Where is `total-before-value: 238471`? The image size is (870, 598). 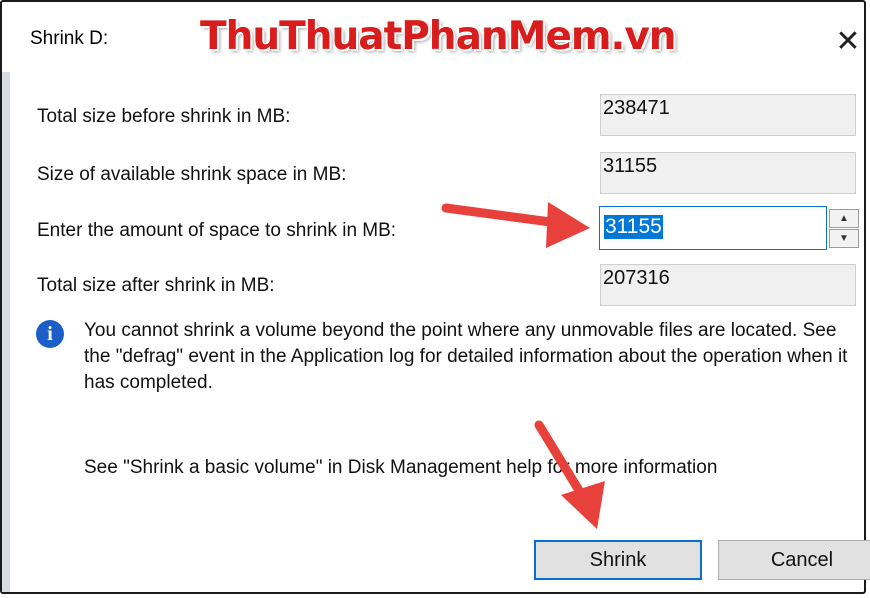 total-before-value: 238471 is located at coordinates (728, 115).